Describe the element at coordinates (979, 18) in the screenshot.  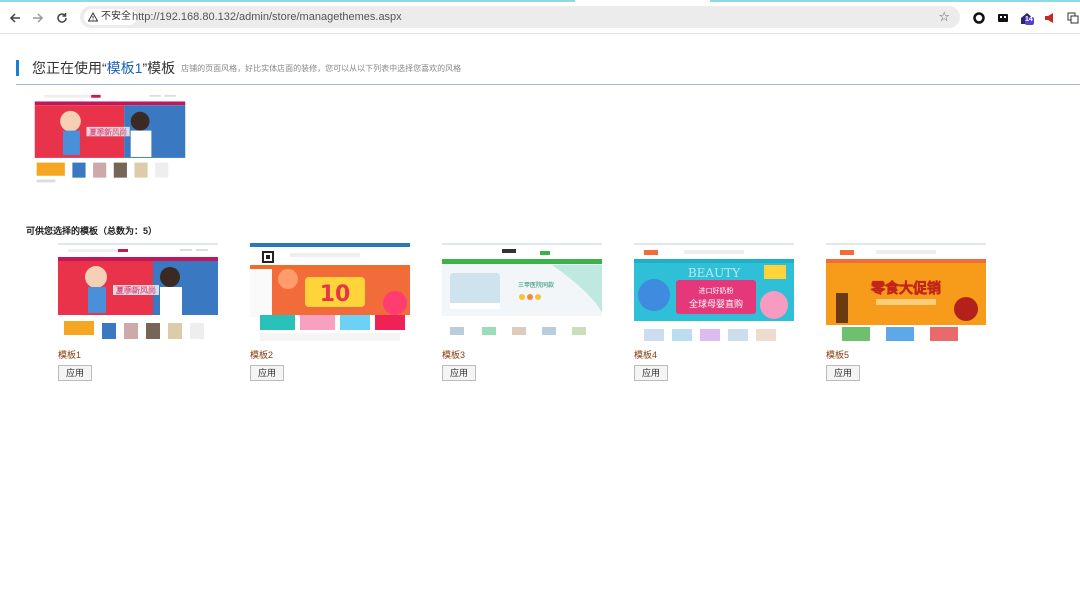
I see `extension-circle-icon` at that location.